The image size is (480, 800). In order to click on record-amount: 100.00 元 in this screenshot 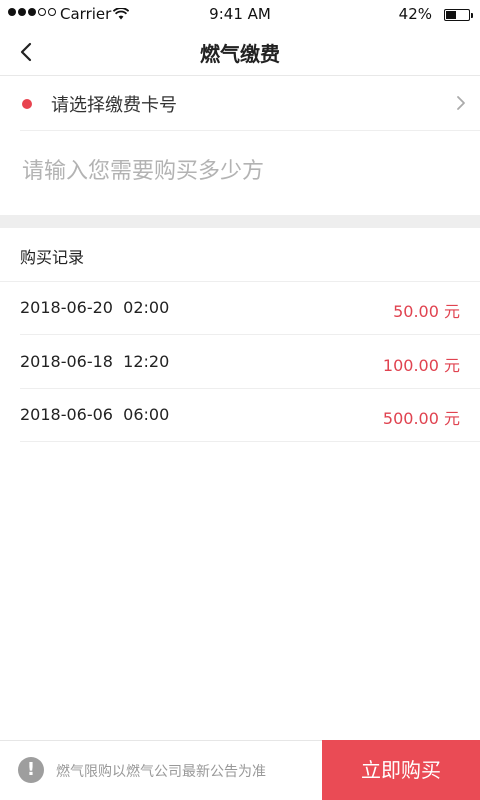, I will do `click(421, 365)`.